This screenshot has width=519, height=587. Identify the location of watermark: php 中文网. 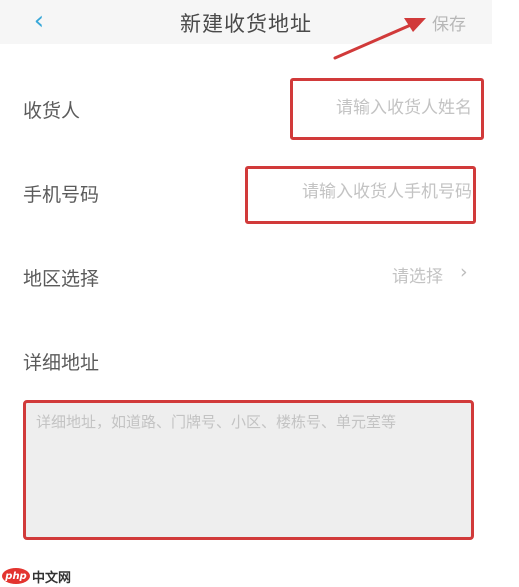
(36, 576).